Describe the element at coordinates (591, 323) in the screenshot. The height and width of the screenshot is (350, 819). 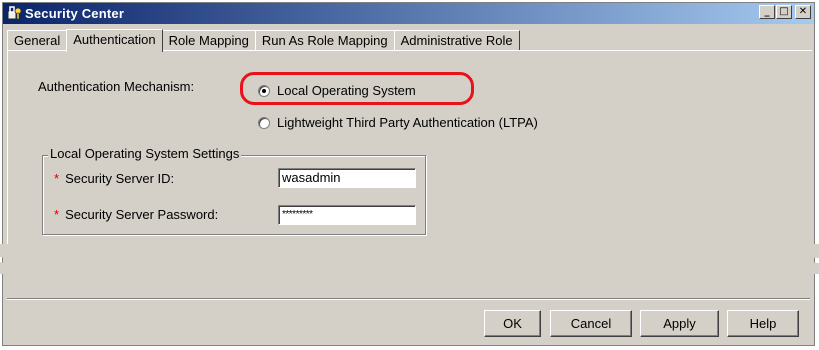
I see `cancel-button: Cancel` at that location.